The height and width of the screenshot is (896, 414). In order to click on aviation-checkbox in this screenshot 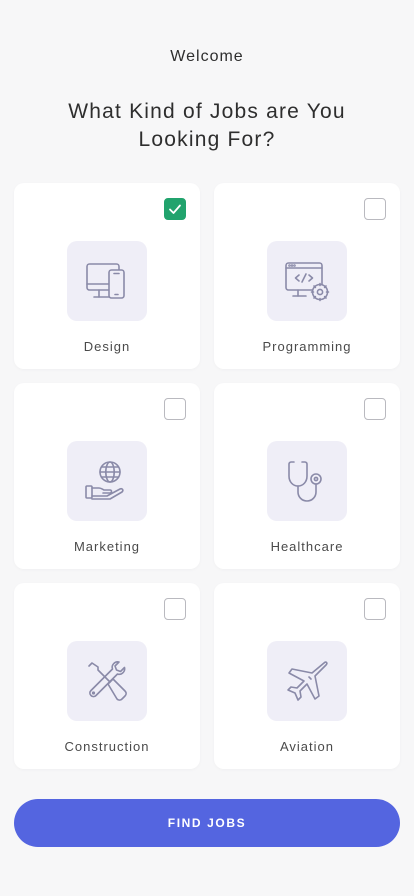, I will do `click(375, 609)`.